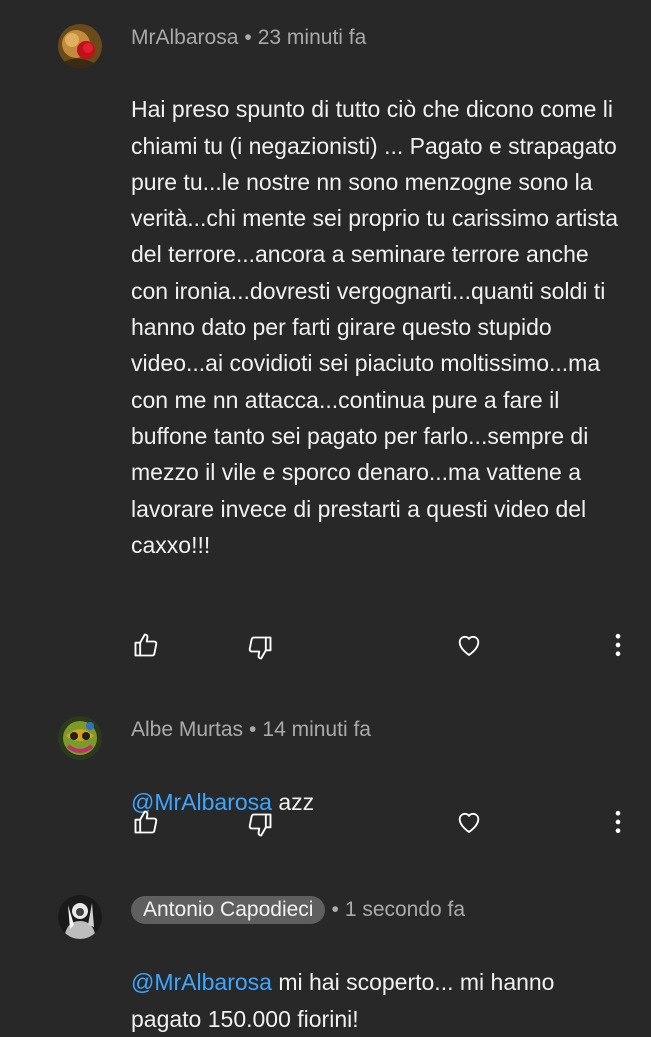  What do you see at coordinates (80, 917) in the screenshot?
I see `bw-photo-avatar-icon` at bounding box center [80, 917].